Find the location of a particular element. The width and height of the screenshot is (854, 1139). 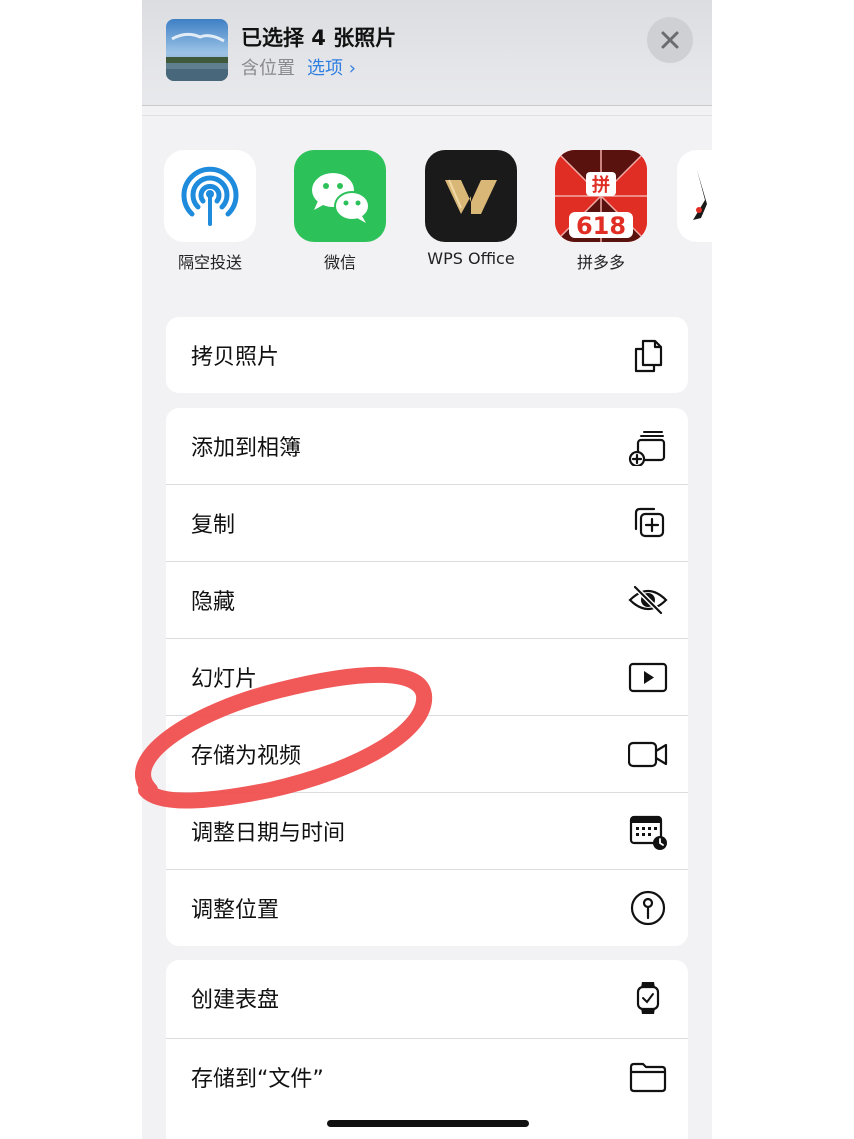

app-label: WPS Office is located at coordinates (471, 258).